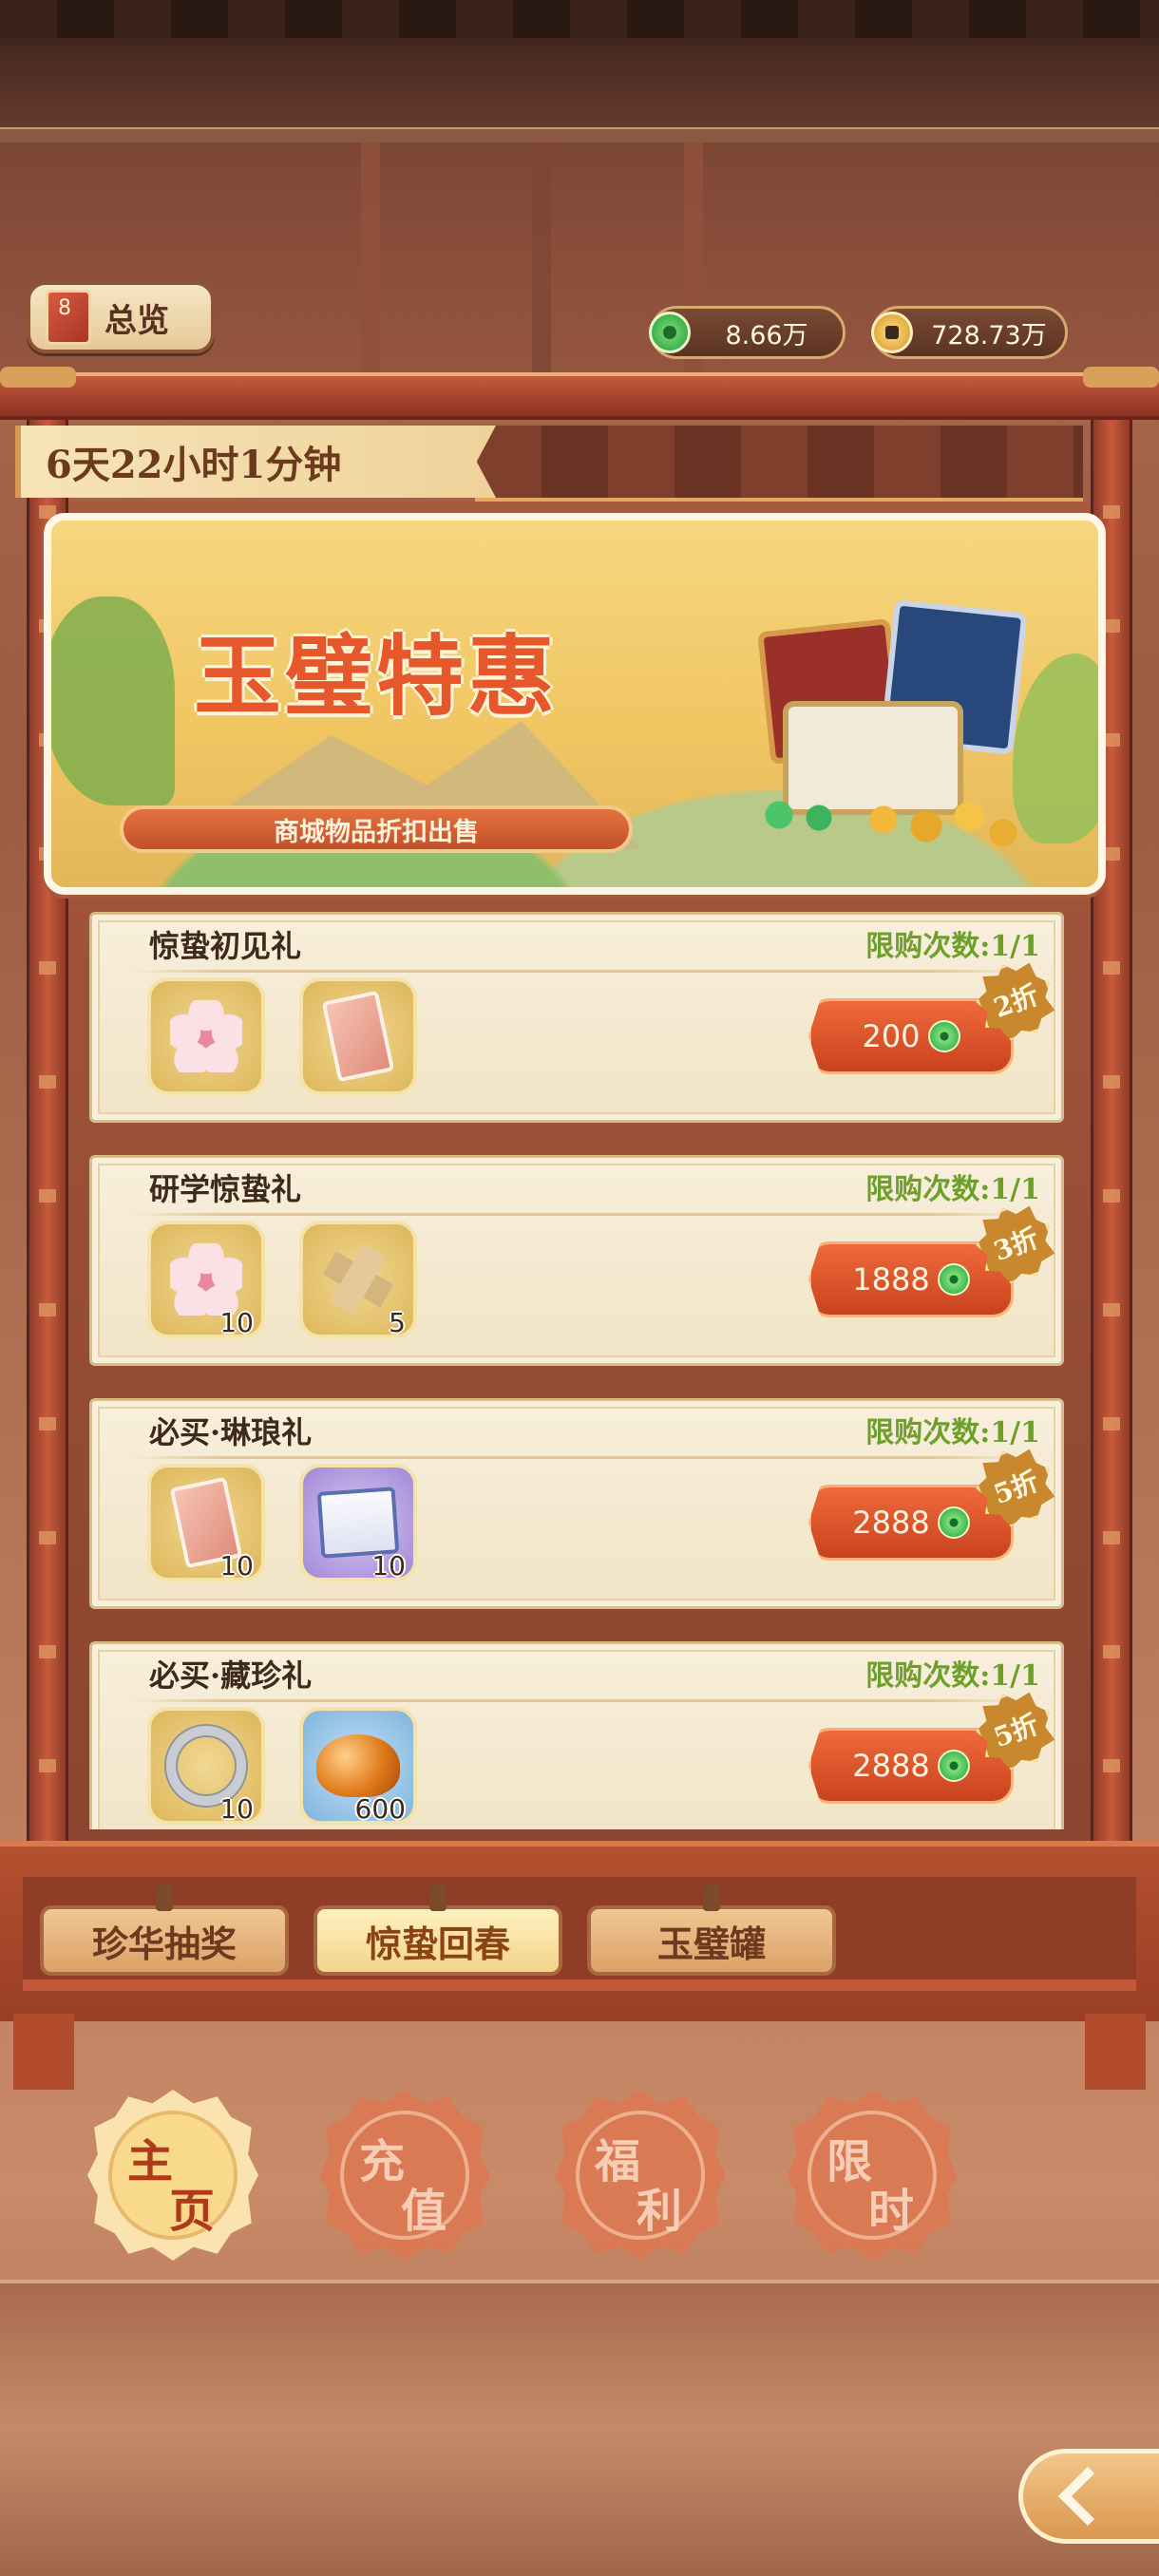  Describe the element at coordinates (377, 676) in the screenshot. I see `banner-title: 玉璧特惠` at that location.